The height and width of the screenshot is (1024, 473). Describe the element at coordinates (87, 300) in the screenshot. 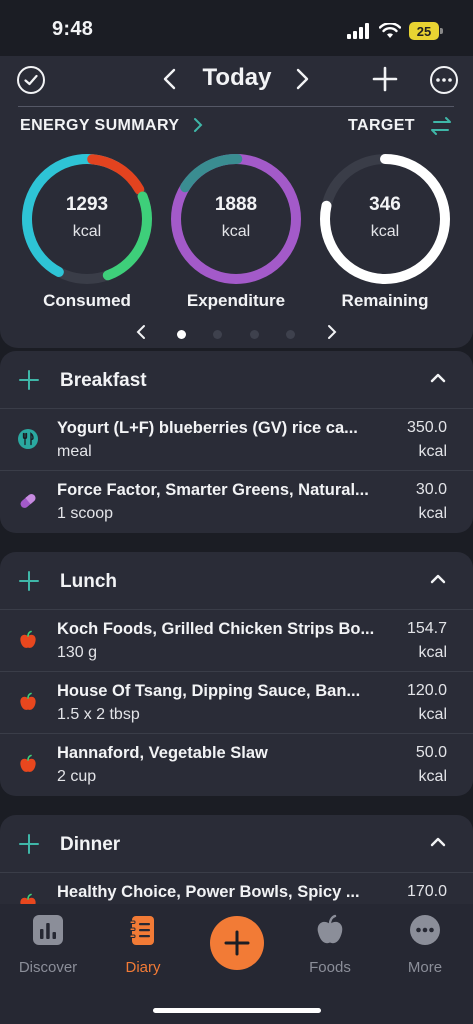

I see `consumed-label: Consumed` at that location.